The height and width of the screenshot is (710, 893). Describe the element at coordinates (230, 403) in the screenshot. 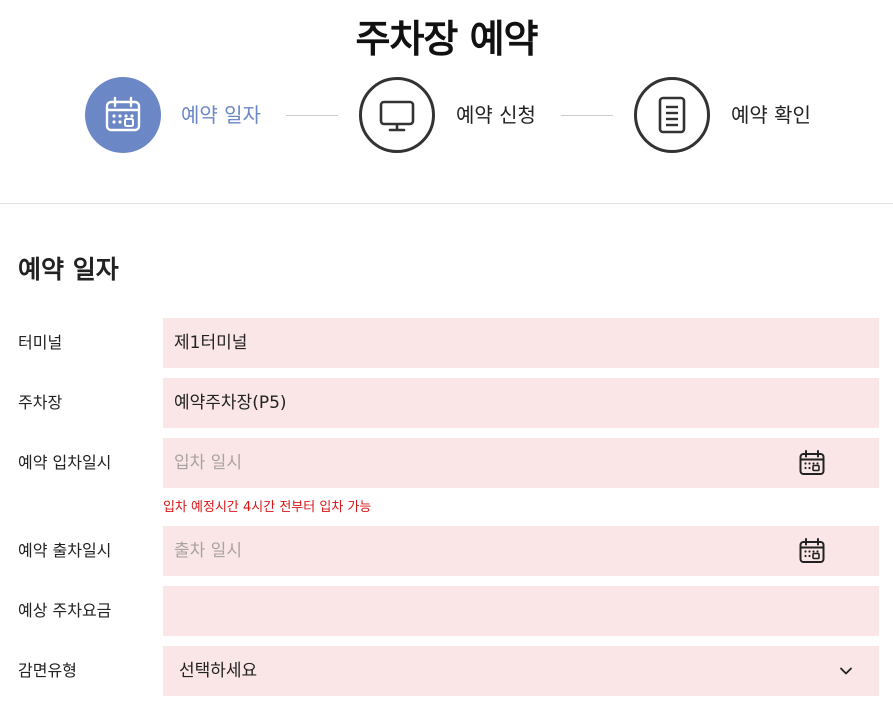

I see `parking-value: 예약주차장(P5)` at that location.